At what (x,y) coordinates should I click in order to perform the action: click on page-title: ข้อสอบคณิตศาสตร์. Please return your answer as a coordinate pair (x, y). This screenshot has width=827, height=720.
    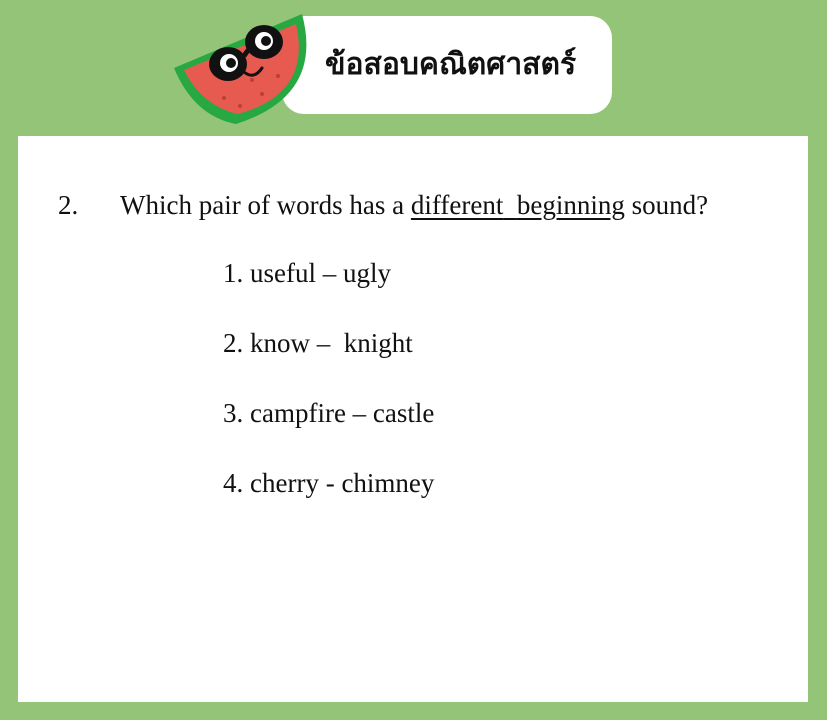
    Looking at the image, I should click on (451, 64).